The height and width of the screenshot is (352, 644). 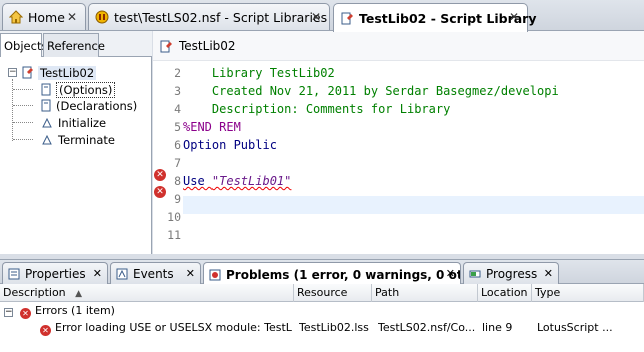 I want to click on tree-item-declarations: (Declarations), so click(x=88, y=105).